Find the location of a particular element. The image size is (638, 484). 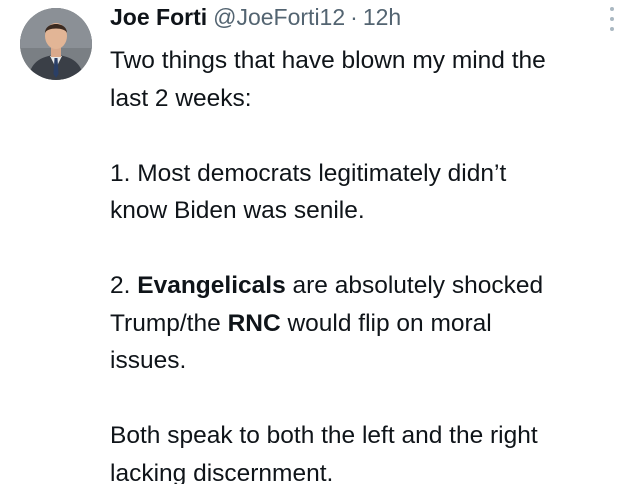

text-line: last 2 weeks: is located at coordinates (181, 98).